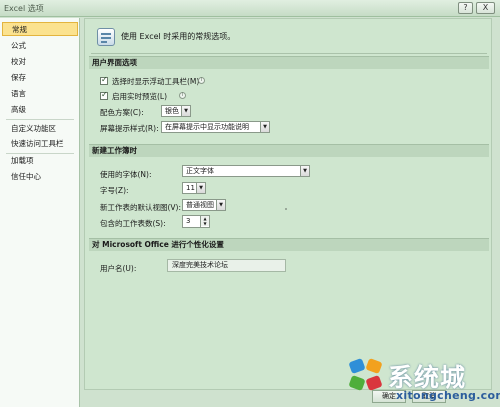 This screenshot has width=500, height=407. Describe the element at coordinates (465, 8) in the screenshot. I see `help-button: ?` at that location.